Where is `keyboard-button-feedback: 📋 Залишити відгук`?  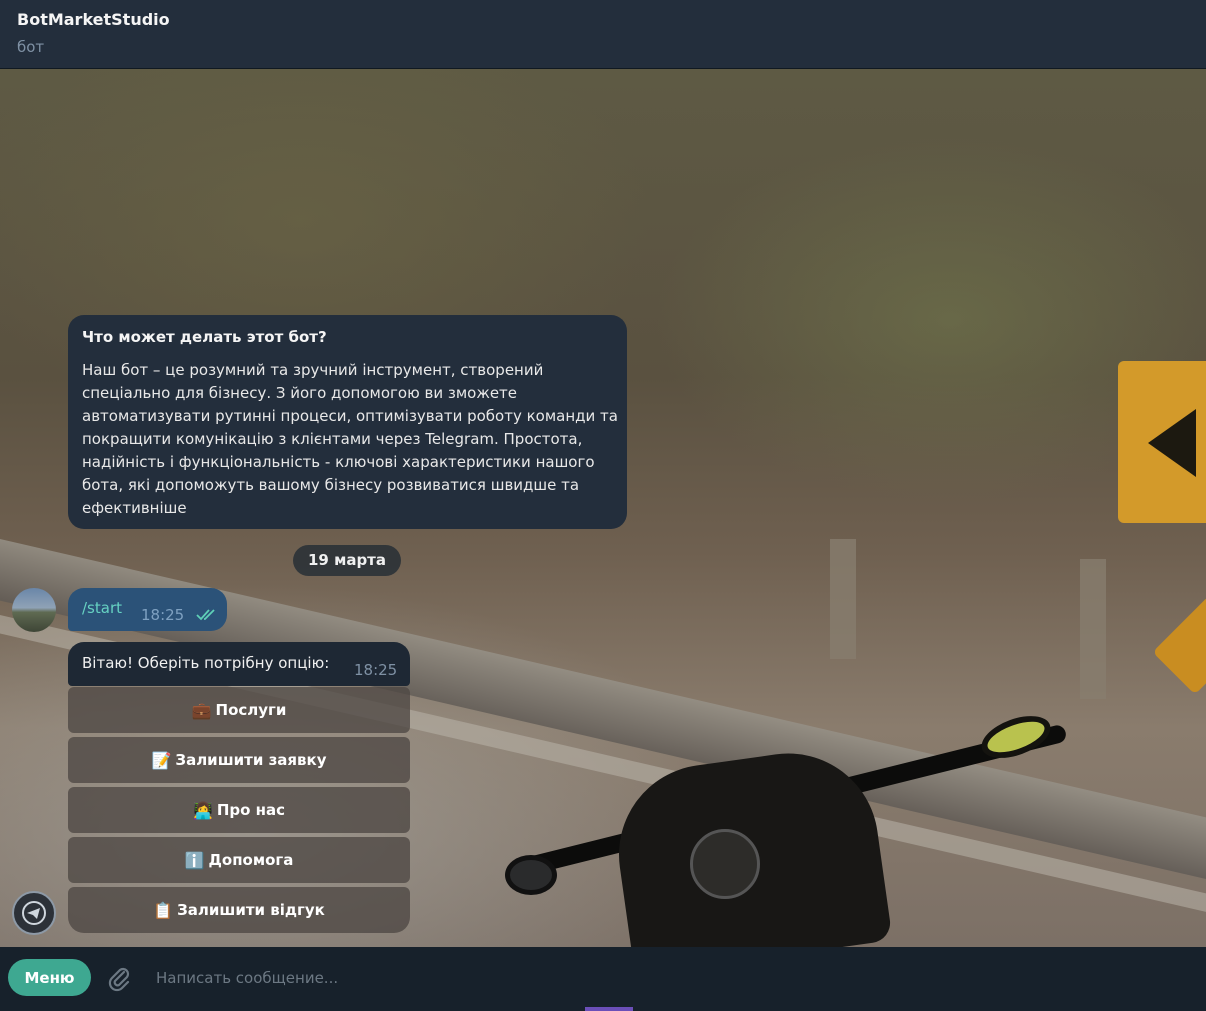
keyboard-button-feedback: 📋 Залишити відгук is located at coordinates (239, 910).